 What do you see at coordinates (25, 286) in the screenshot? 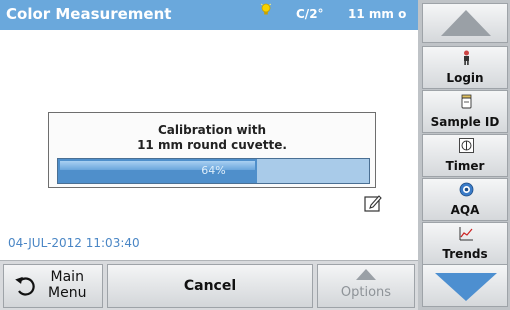
I see `back-arrow-icon` at bounding box center [25, 286].